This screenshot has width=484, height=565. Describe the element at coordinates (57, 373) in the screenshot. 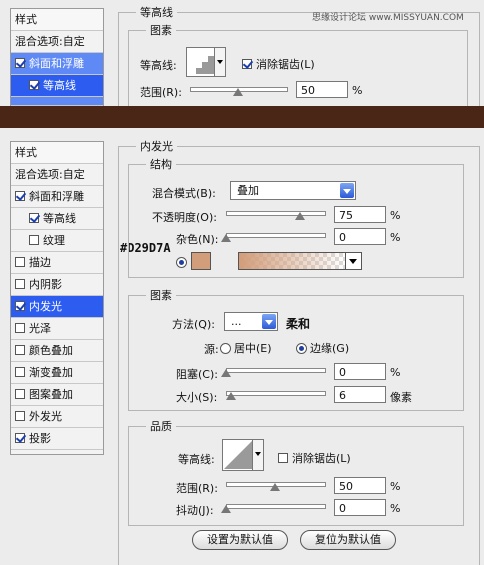

I see `sidebar-item: 渐变叠加` at that location.